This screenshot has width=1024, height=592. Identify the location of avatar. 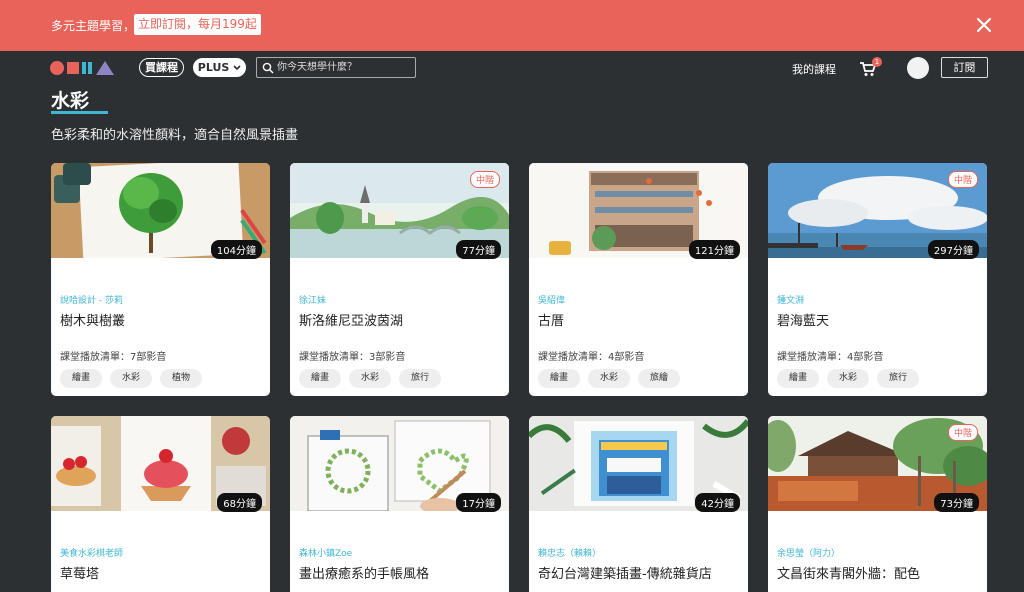
(918, 68).